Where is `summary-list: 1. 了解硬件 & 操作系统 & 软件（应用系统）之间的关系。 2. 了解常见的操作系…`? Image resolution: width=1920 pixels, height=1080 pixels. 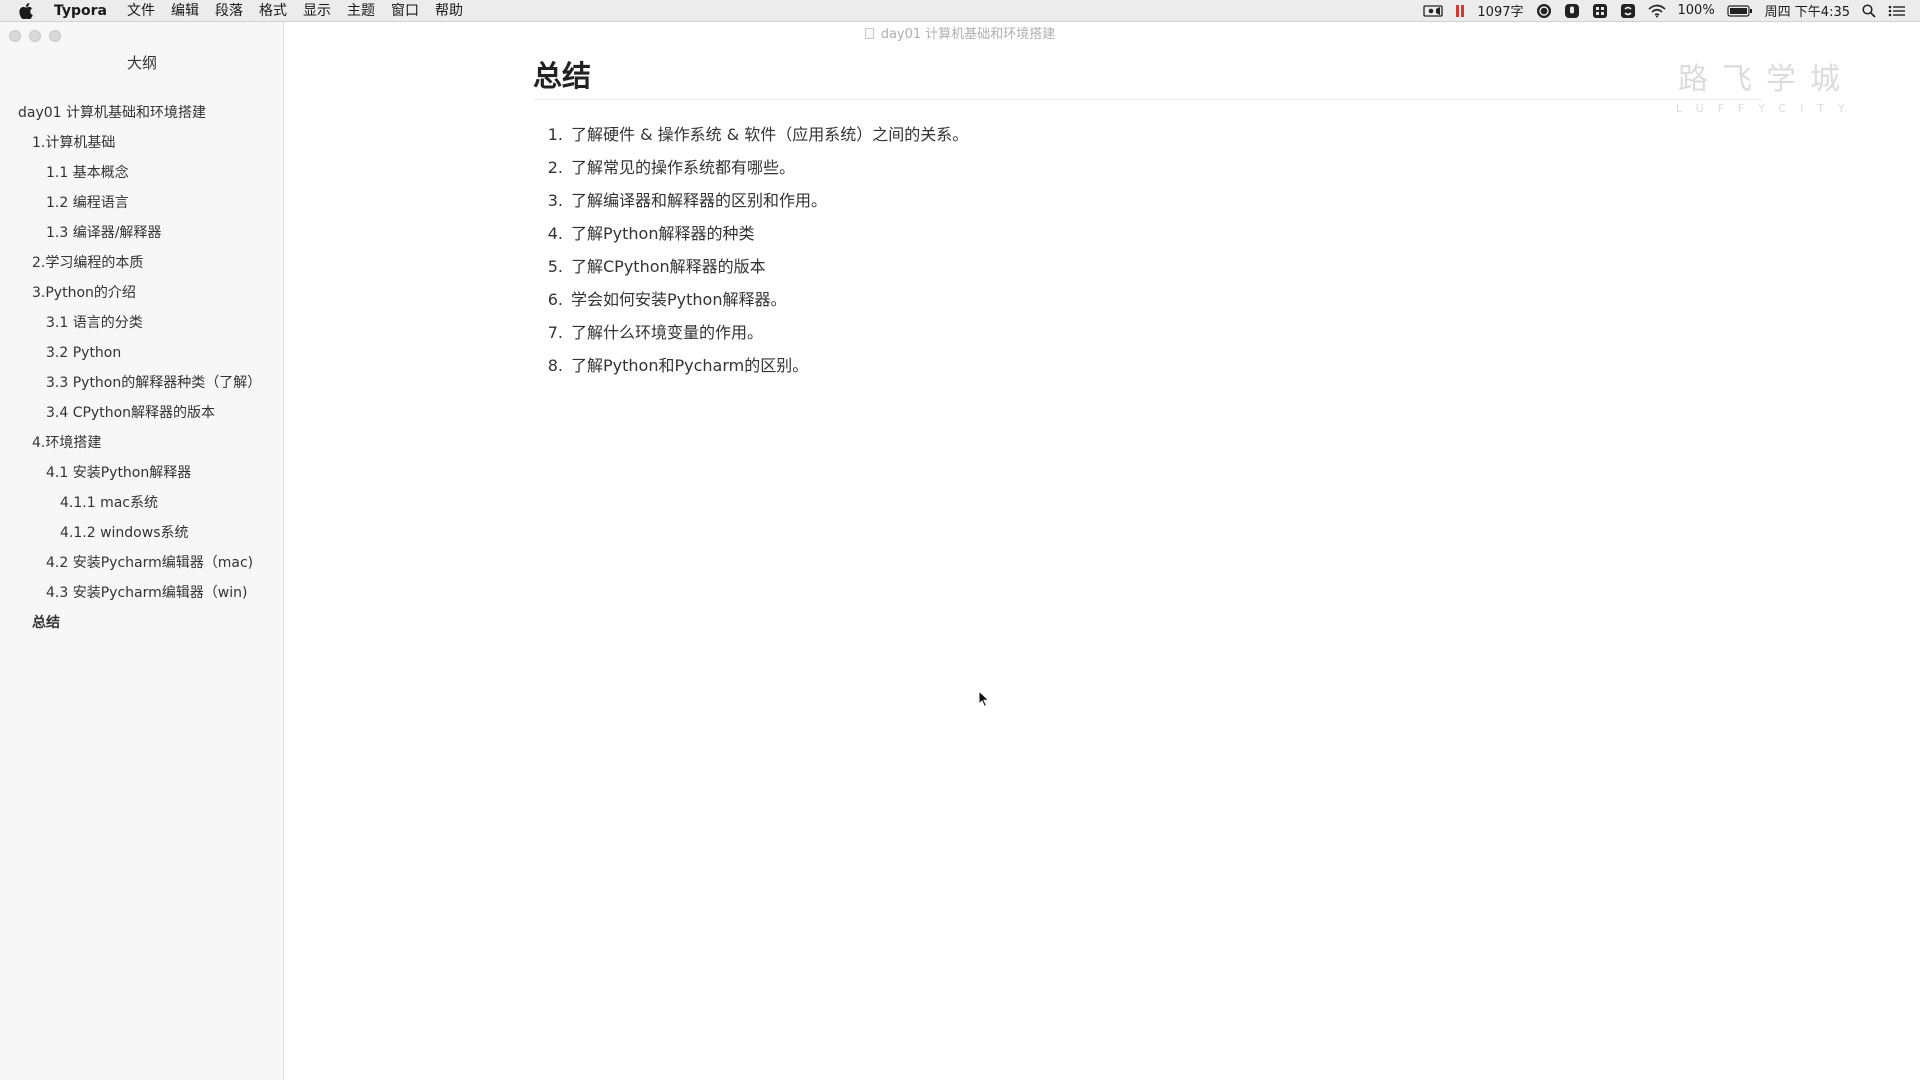
summary-list: 1. 了解硬件 & 操作系统 & 软件（应用系统）之间的关系。 2. 了解常见的操作系… is located at coordinates (751, 250).